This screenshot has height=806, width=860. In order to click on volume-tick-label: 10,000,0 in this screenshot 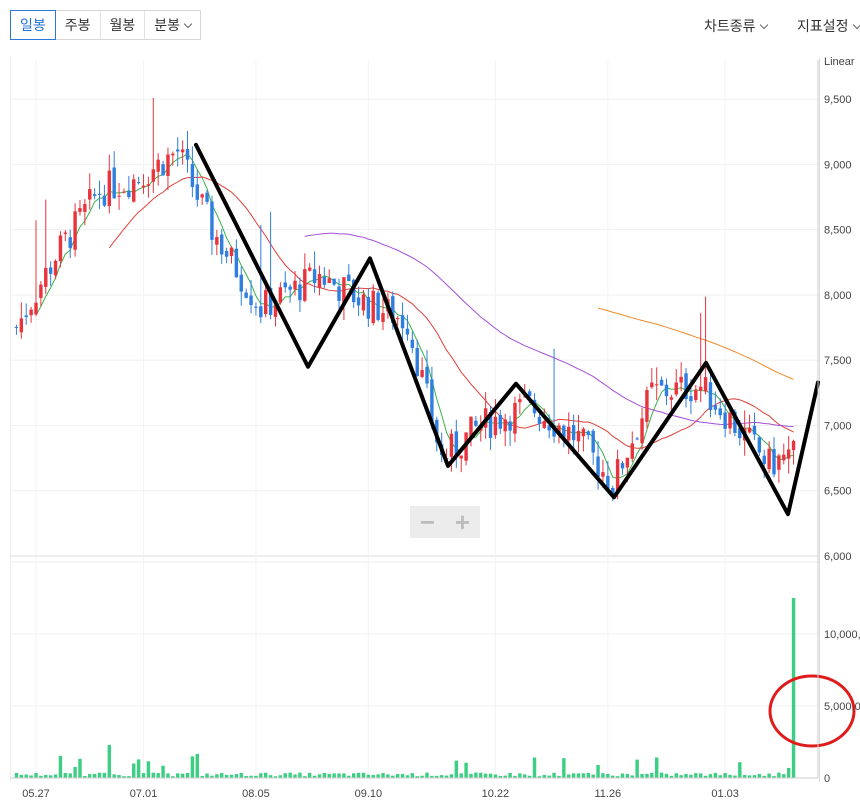, I will do `click(842, 635)`.